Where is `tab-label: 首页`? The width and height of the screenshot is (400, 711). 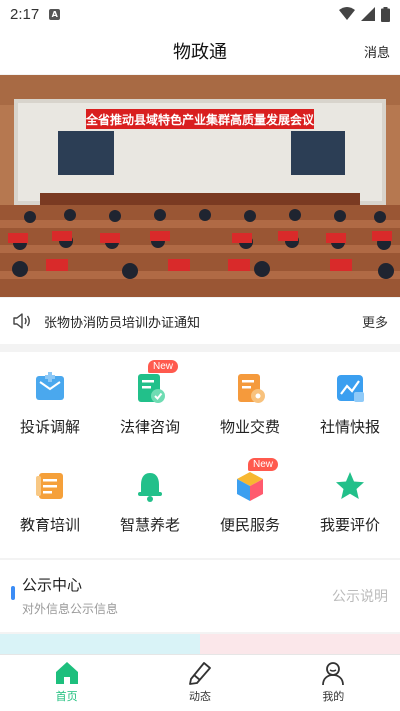
tab-label: 首页 is located at coordinates (66, 696).